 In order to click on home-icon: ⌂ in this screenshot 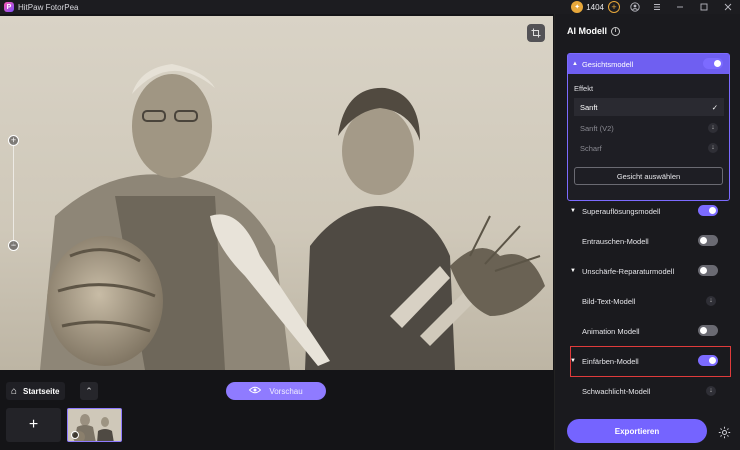, I will do `click(14, 391)`.